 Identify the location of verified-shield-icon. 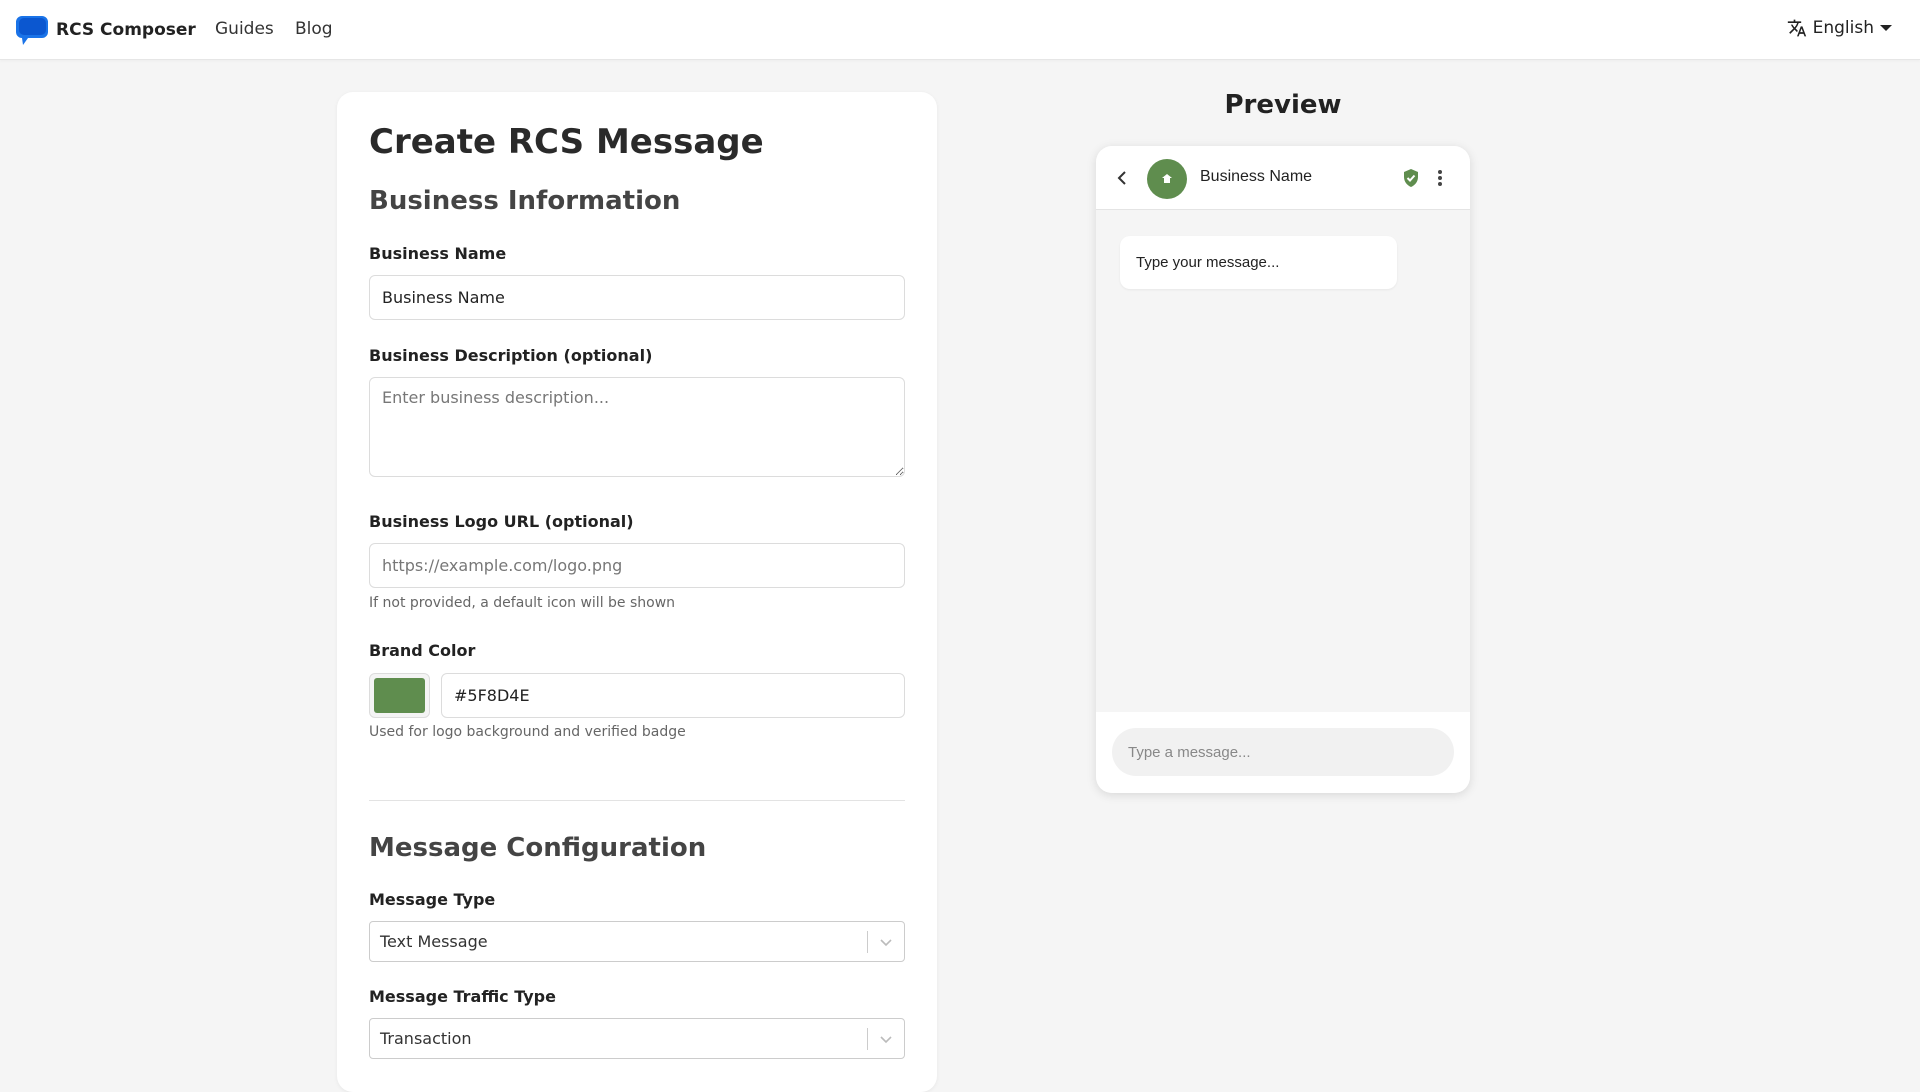
(1411, 178).